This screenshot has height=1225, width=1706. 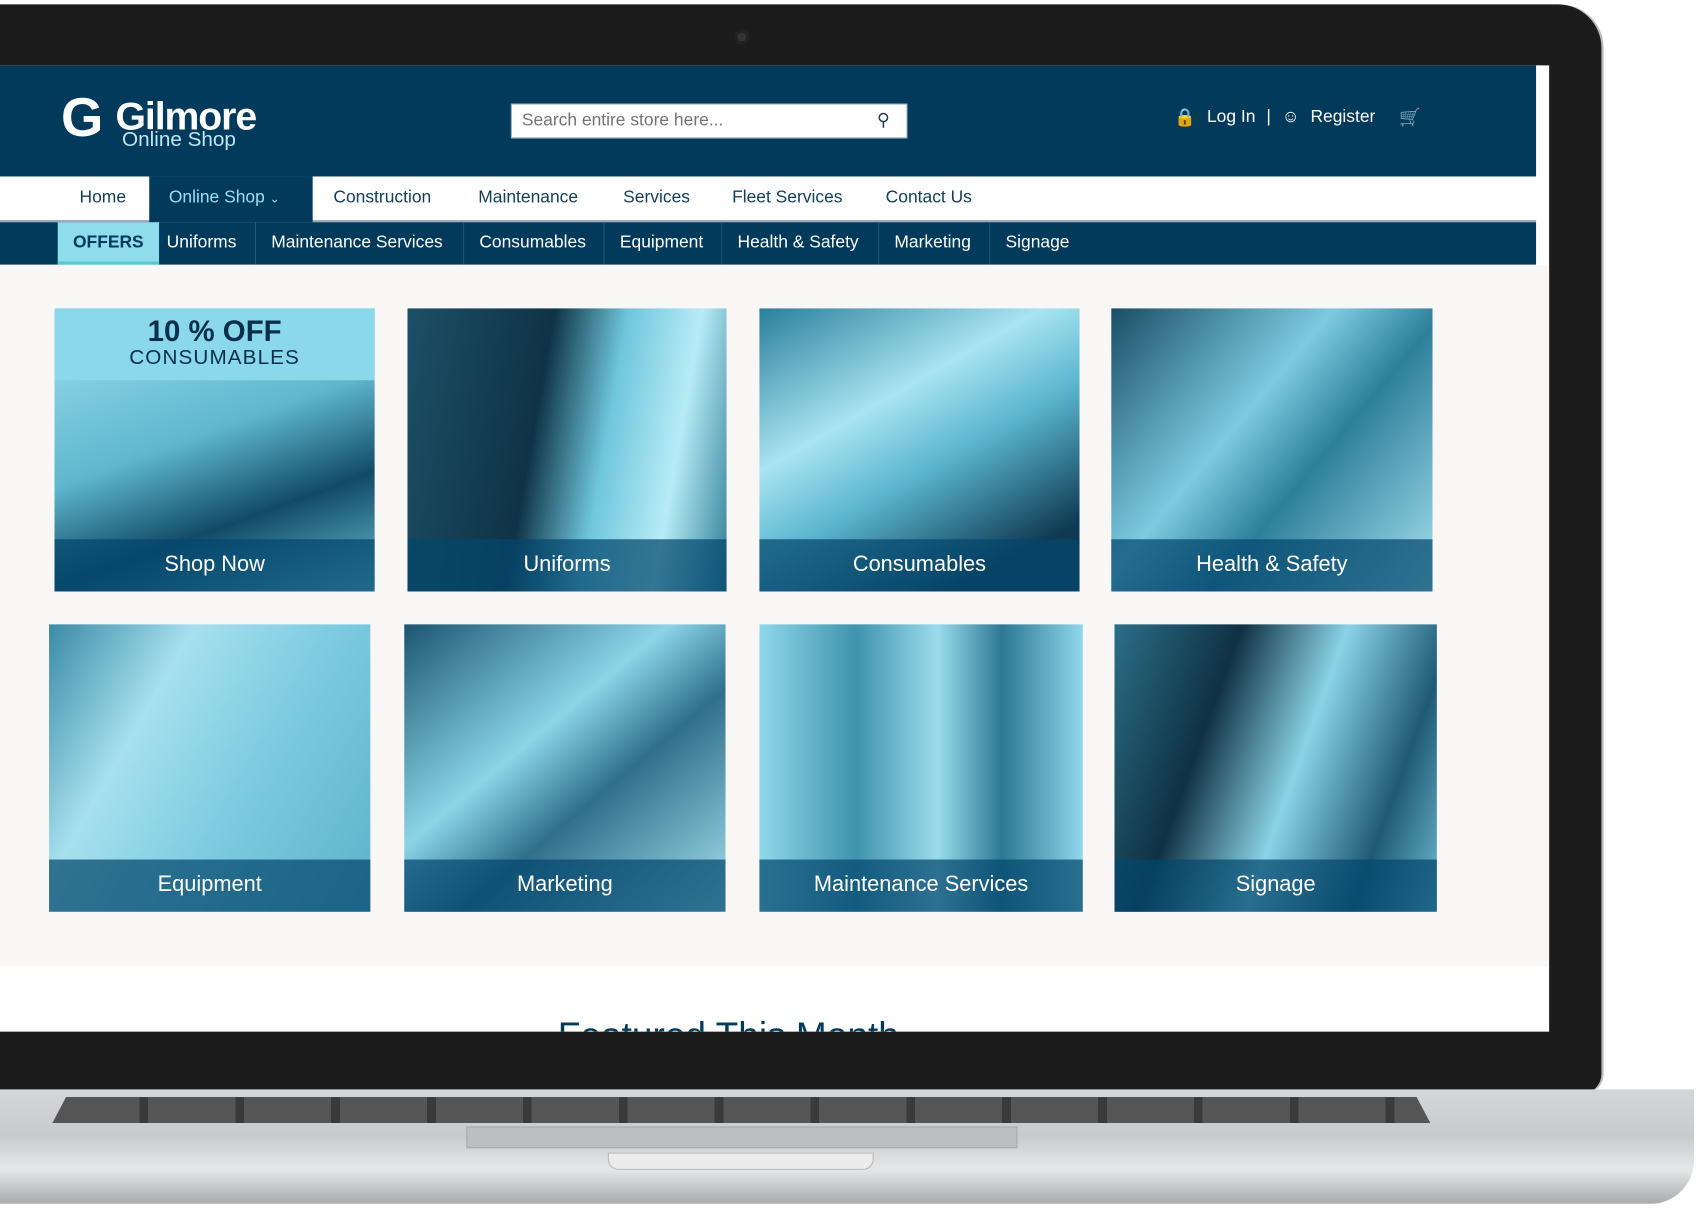 I want to click on search-input, so click(x=709, y=121).